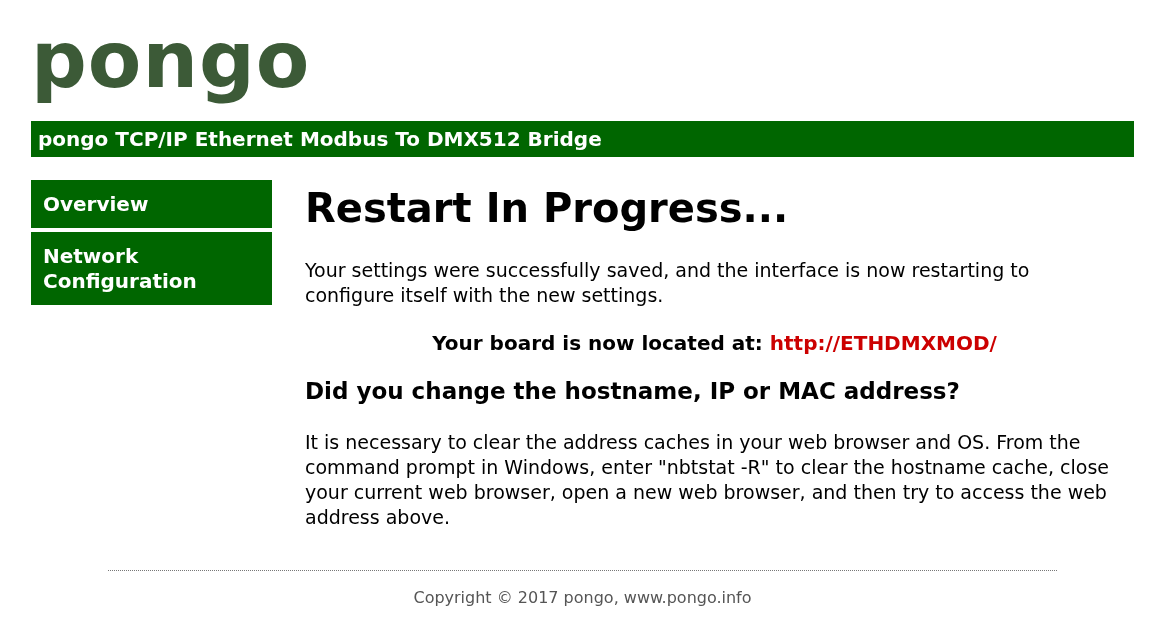 This screenshot has width=1166, height=640. I want to click on site-title-bar: pongo TCP/IP Ethernet Modbus To DMX512 Bridge, so click(582, 139).